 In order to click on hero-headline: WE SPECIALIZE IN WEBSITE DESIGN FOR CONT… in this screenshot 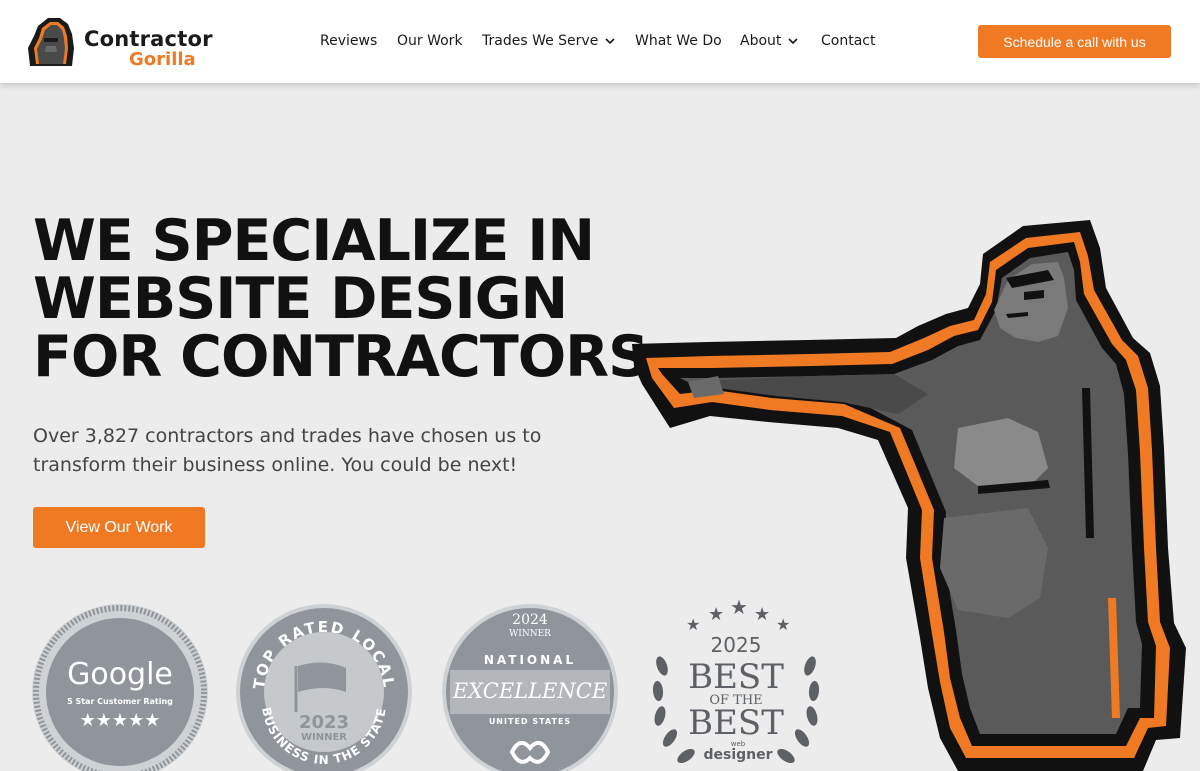, I will do `click(341, 299)`.